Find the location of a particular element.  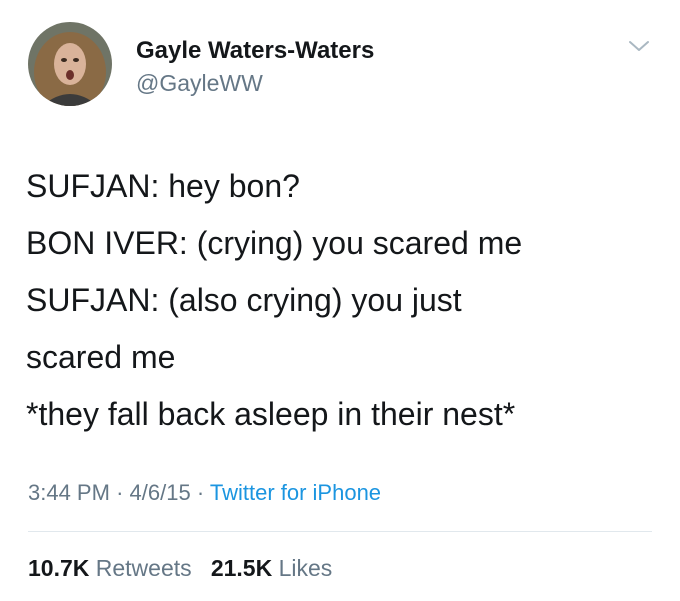

chevron-down-icon is located at coordinates (639, 46).